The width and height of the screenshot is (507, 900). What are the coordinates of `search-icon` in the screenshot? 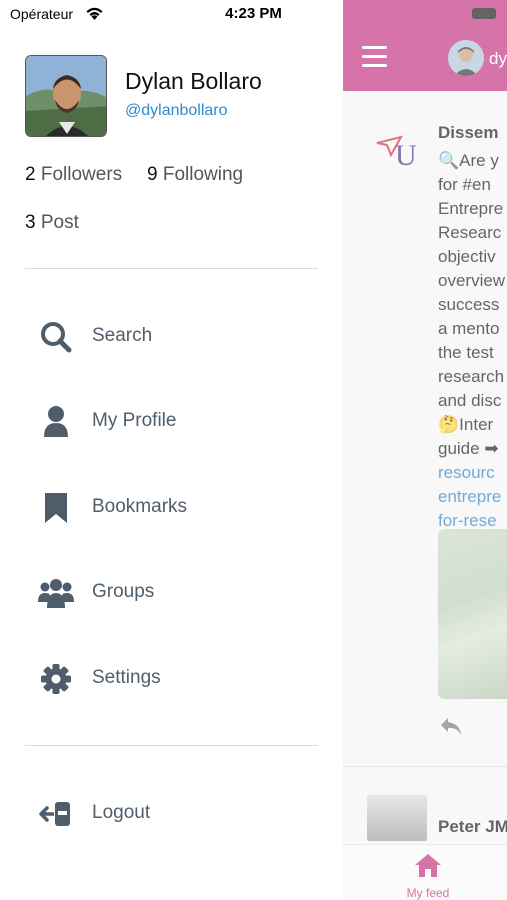 It's located at (56, 337).